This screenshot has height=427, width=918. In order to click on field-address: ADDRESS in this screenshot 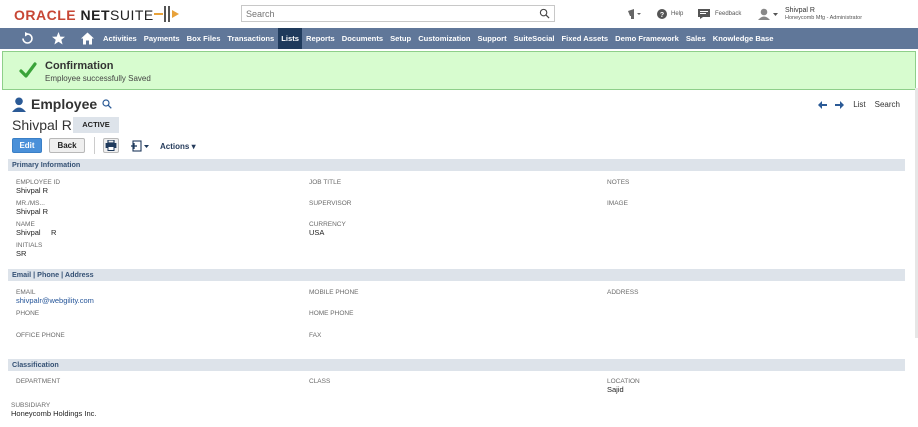, I will do `click(623, 292)`.